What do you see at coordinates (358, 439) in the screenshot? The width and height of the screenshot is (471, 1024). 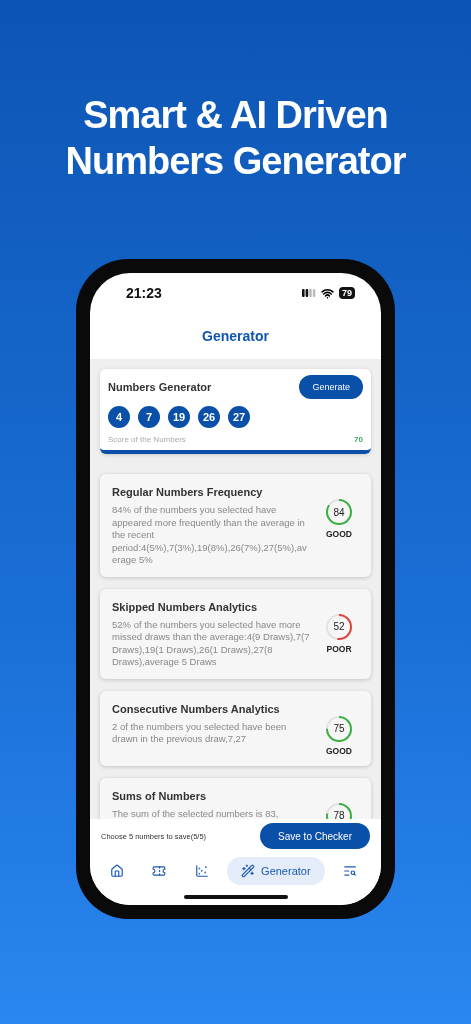 I see `score-value: 70` at bounding box center [358, 439].